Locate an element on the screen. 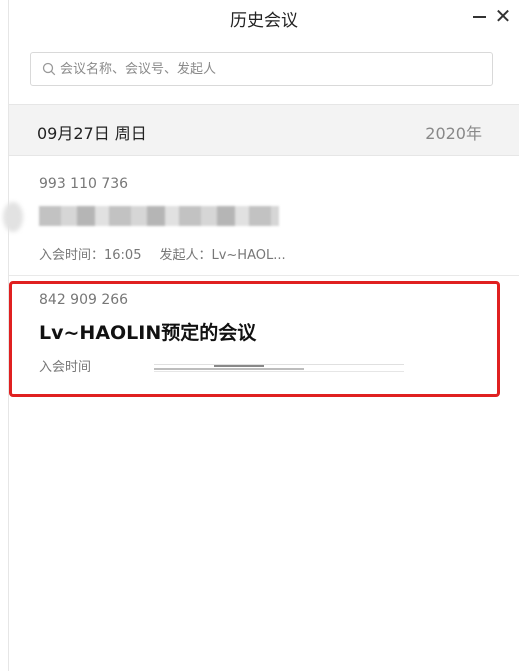 This screenshot has width=519, height=671. close-button: ✕ is located at coordinates (503, 16).